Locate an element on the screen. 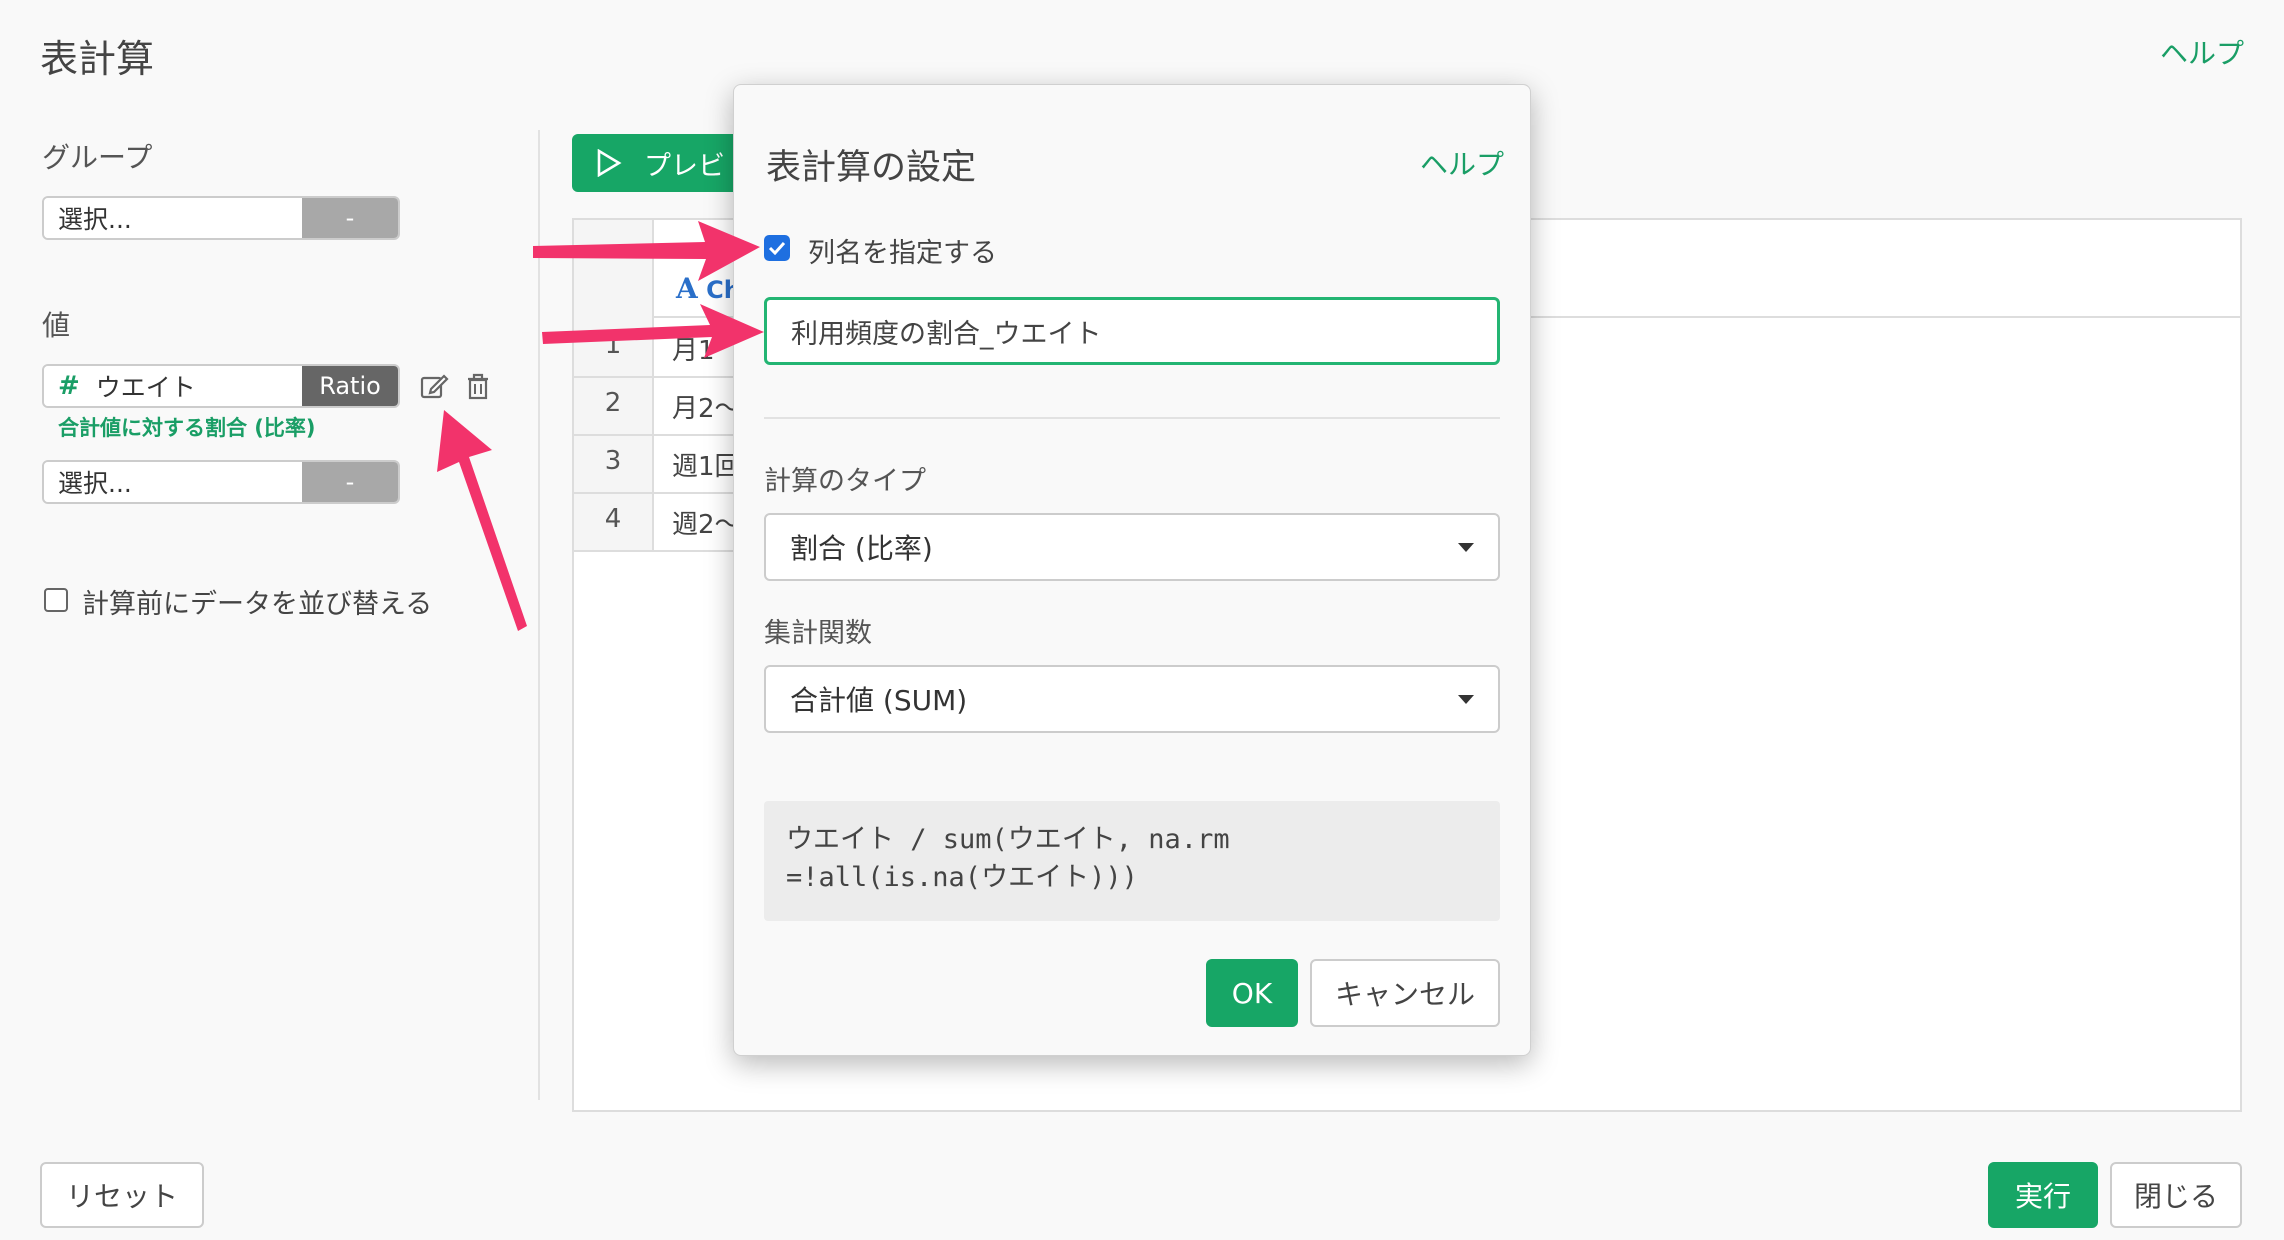 This screenshot has width=2284, height=1240. panel-divider is located at coordinates (539, 615).